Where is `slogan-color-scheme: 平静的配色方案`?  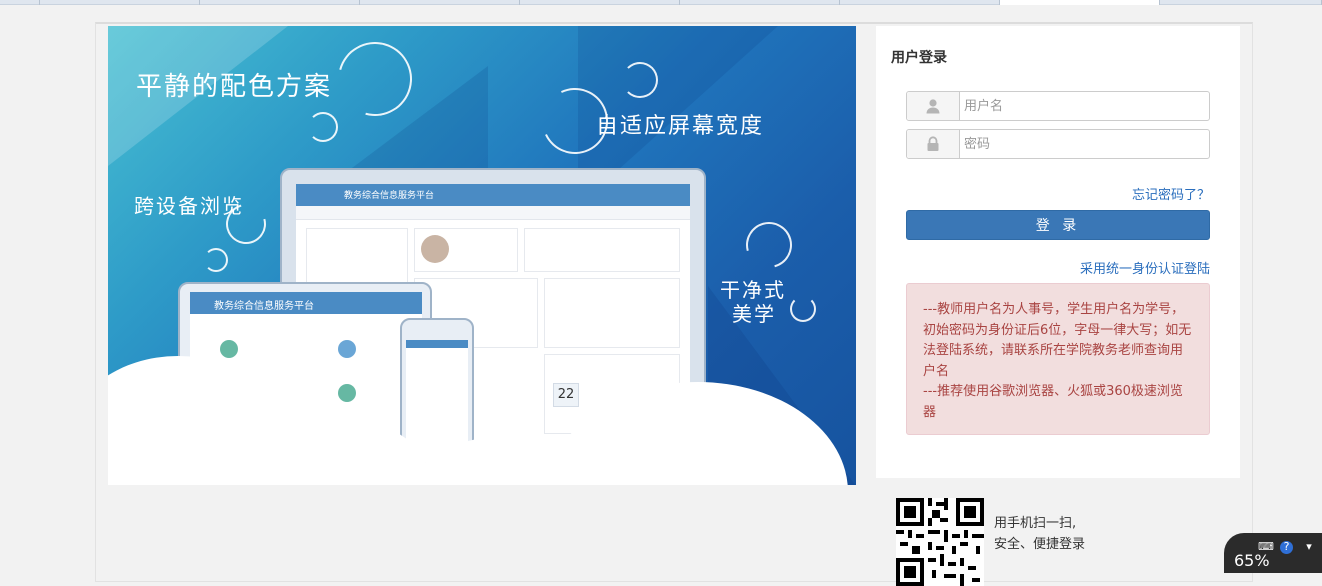
slogan-color-scheme: 平静的配色方案 is located at coordinates (234, 87).